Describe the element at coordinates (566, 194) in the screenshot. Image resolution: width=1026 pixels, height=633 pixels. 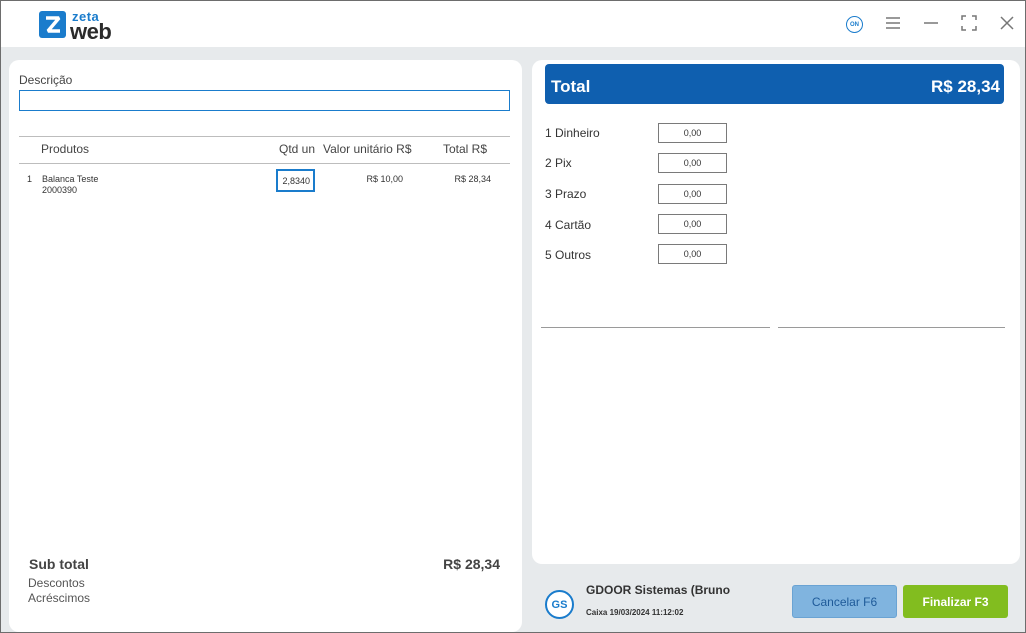
I see `payment-label-prazo: 3 Prazo` at that location.